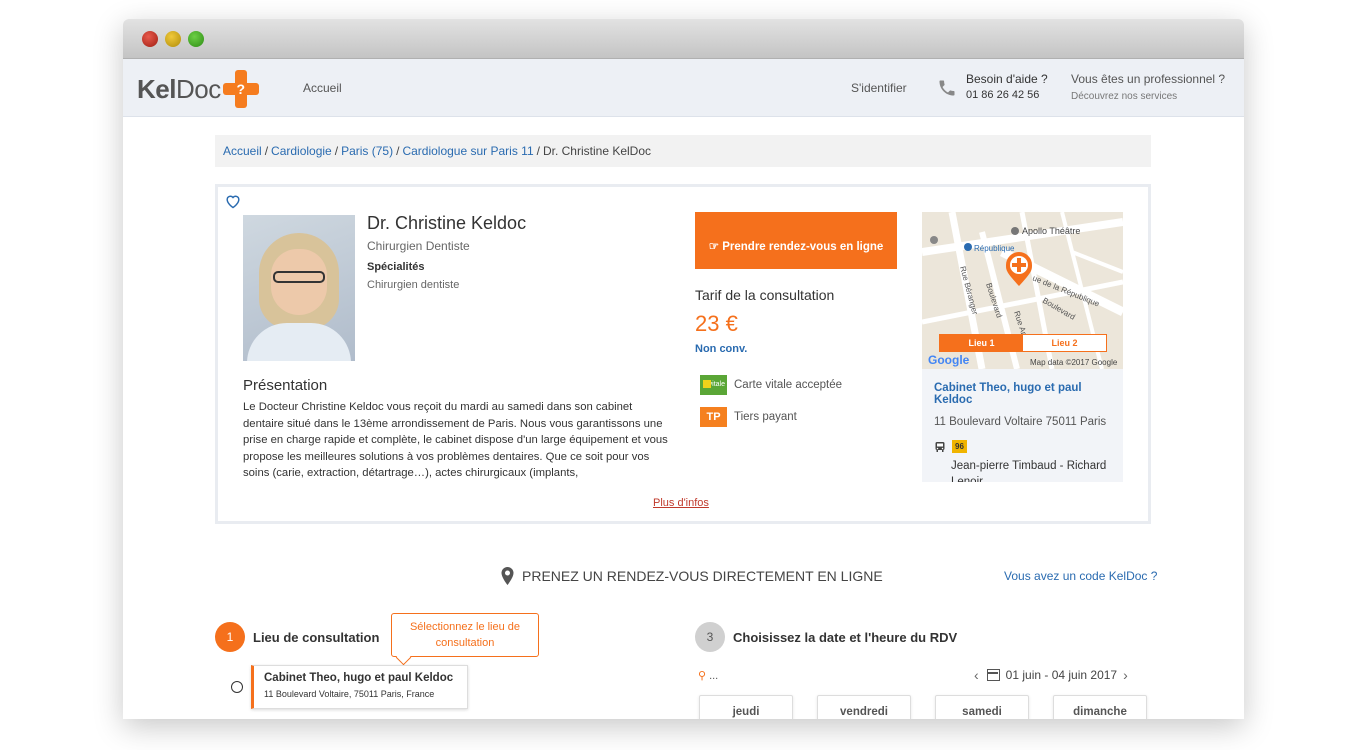  Describe the element at coordinates (982, 707) in the screenshot. I see `day-header: samedi` at that location.